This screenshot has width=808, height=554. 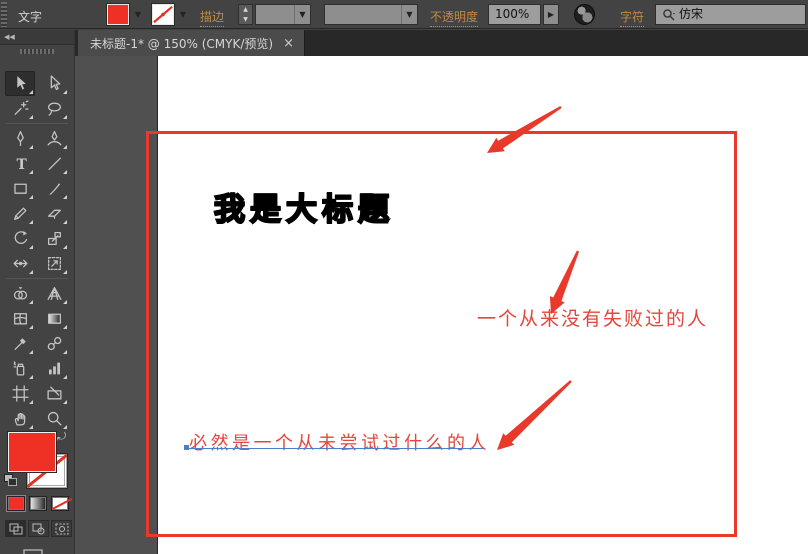 I want to click on tool-hand-tool, so click(x=20, y=418).